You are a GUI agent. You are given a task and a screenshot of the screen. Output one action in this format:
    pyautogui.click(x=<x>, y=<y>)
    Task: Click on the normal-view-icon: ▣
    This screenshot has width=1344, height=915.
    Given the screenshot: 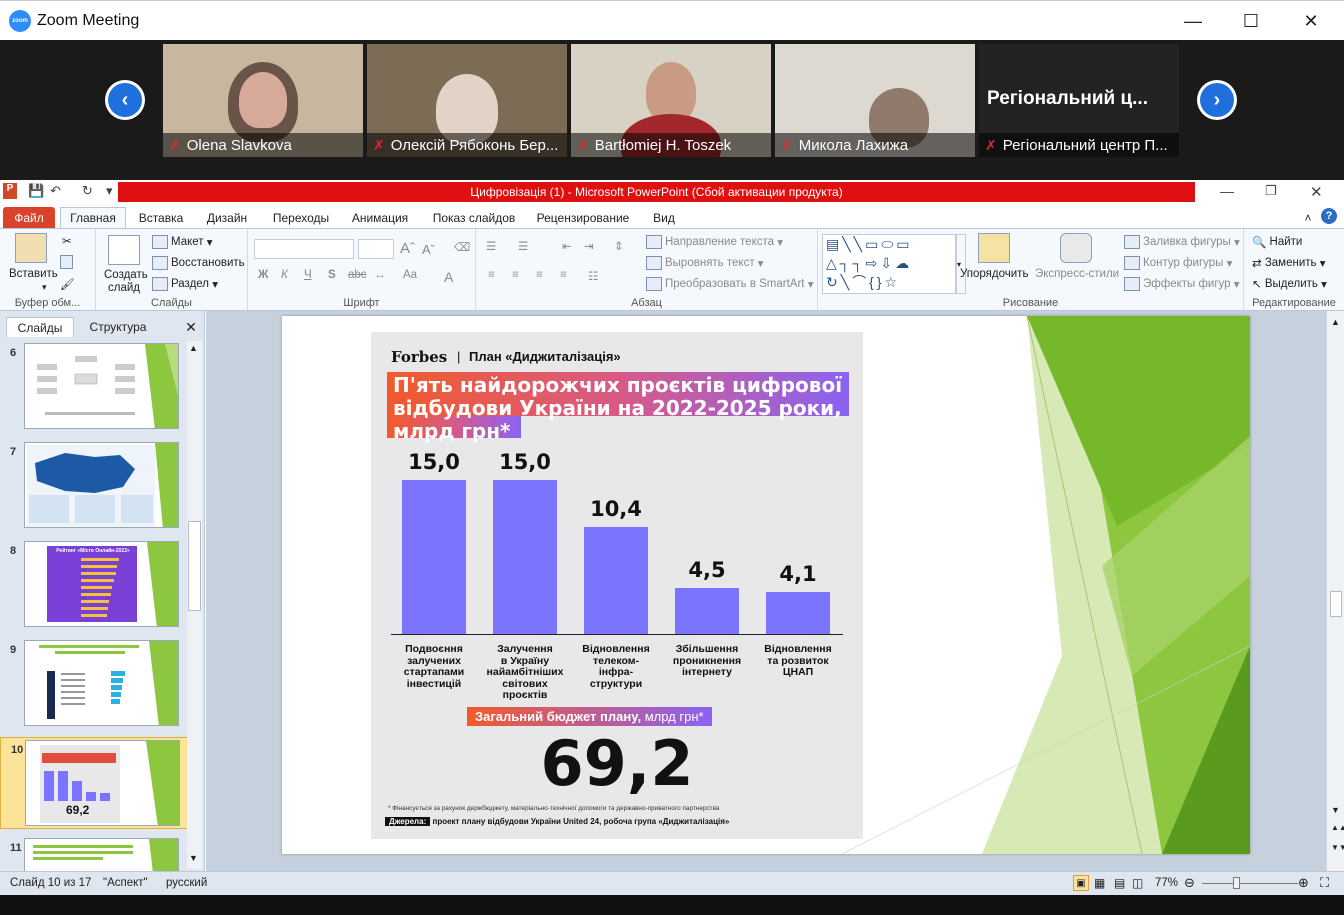 What is the action you would take?
    pyautogui.click(x=1081, y=883)
    